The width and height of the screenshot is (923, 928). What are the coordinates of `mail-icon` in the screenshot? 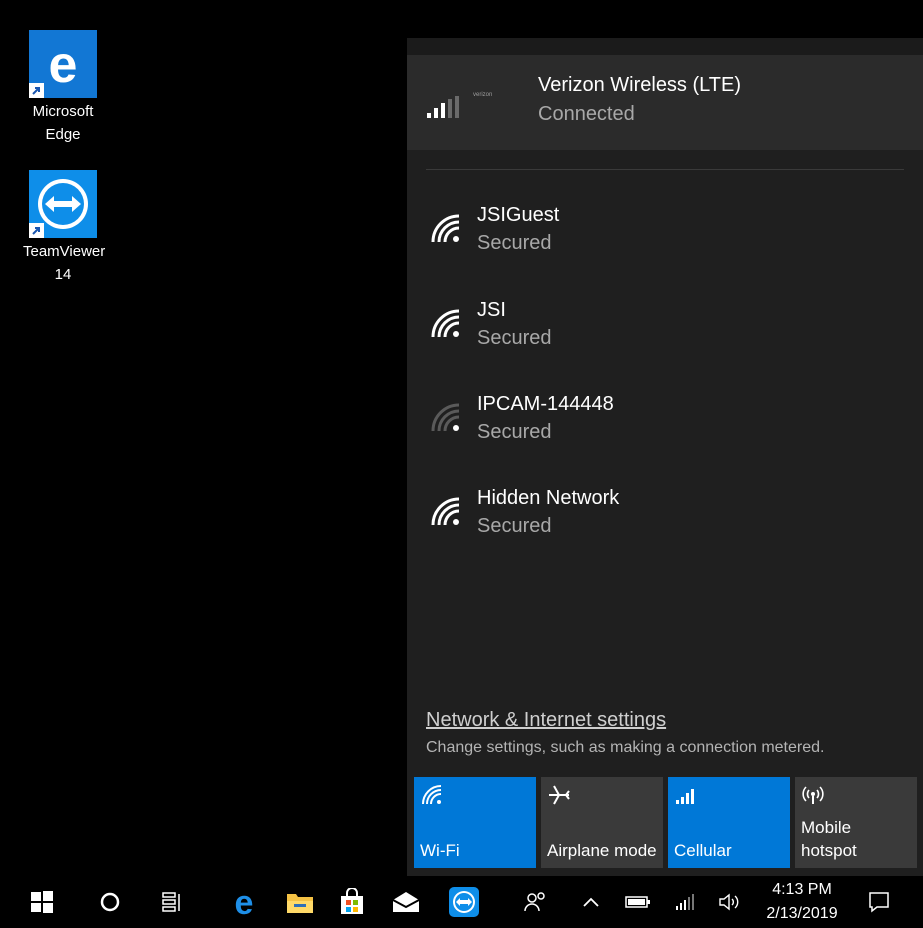 It's located at (406, 902).